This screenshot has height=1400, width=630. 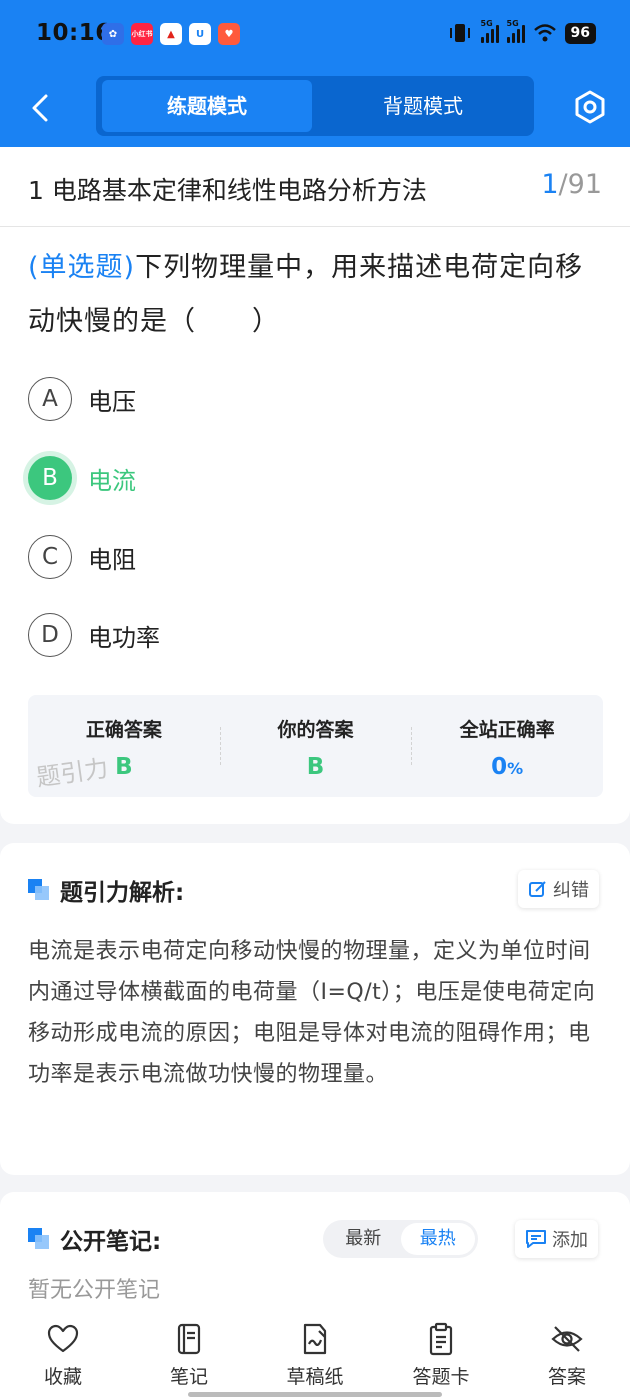 I want to click on bottom-toolbar: 收藏 笔记 草稿纸 答题卡 答案, so click(x=315, y=1357).